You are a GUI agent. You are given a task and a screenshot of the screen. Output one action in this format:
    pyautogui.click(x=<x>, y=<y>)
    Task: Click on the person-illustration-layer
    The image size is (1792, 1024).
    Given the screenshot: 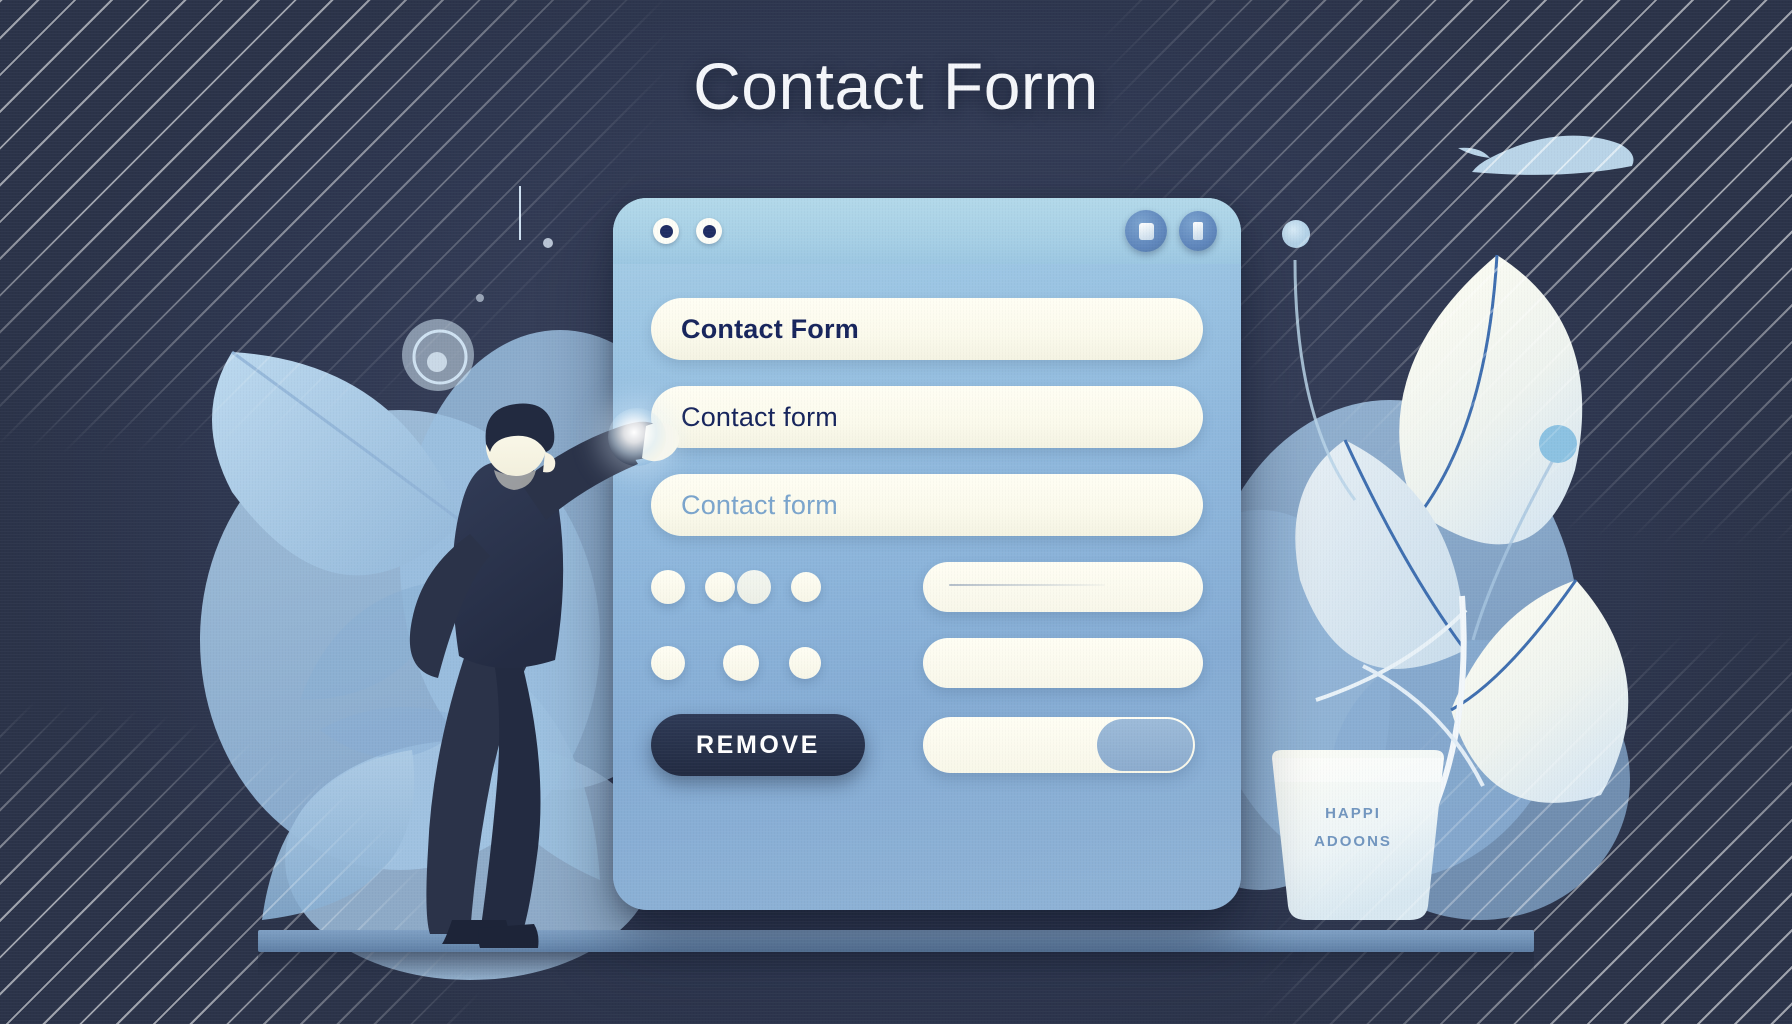 What is the action you would take?
    pyautogui.click(x=544, y=675)
    